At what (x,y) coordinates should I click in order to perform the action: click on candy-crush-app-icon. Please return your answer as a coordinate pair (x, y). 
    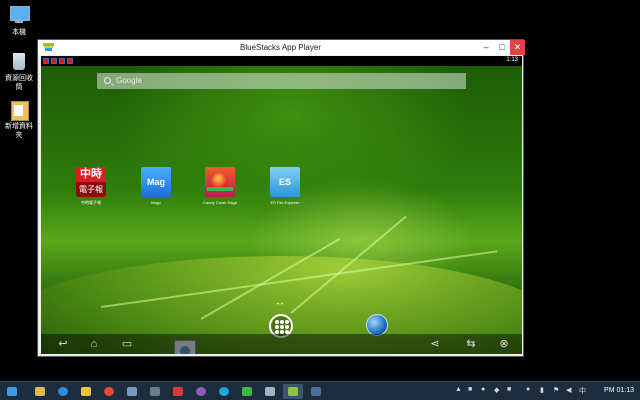
    Looking at the image, I should click on (220, 182).